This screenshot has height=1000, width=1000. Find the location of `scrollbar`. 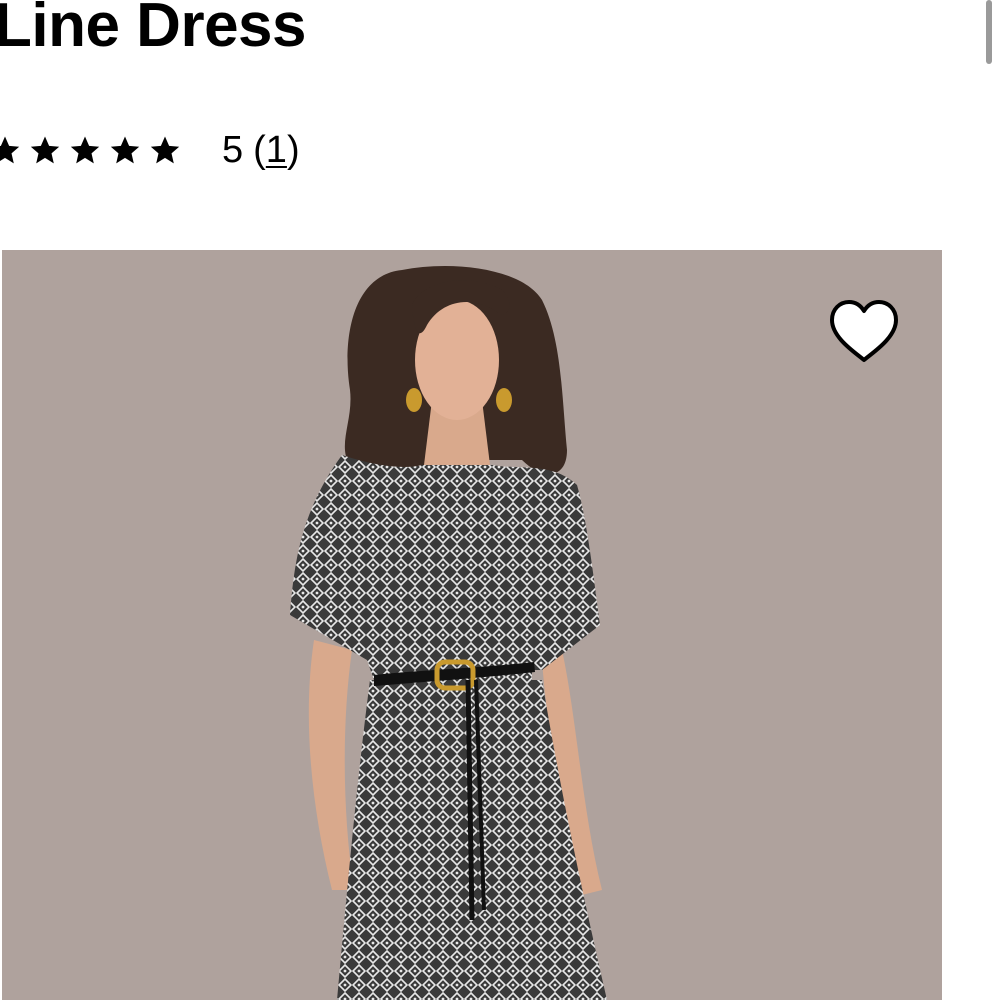

scrollbar is located at coordinates (989, 32).